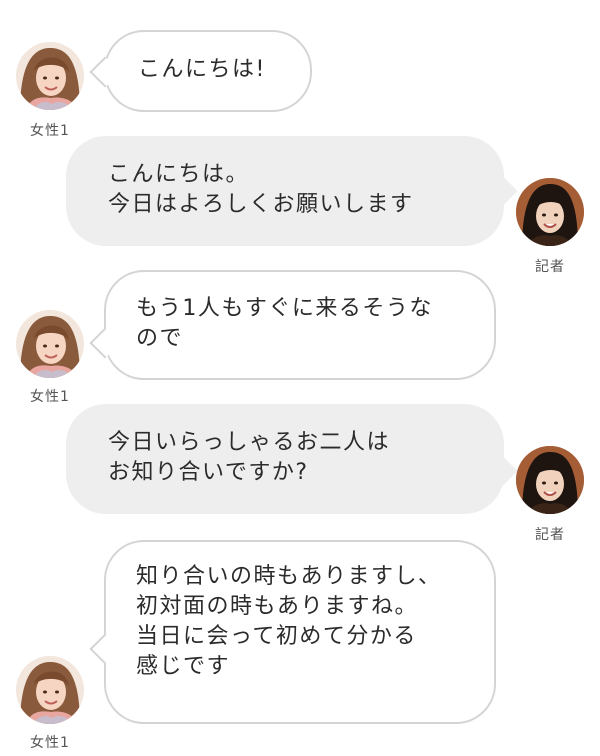 This screenshot has height=756, width=600. I want to click on message-text: もう1人もすぐに来るそうな ので, so click(284, 323).